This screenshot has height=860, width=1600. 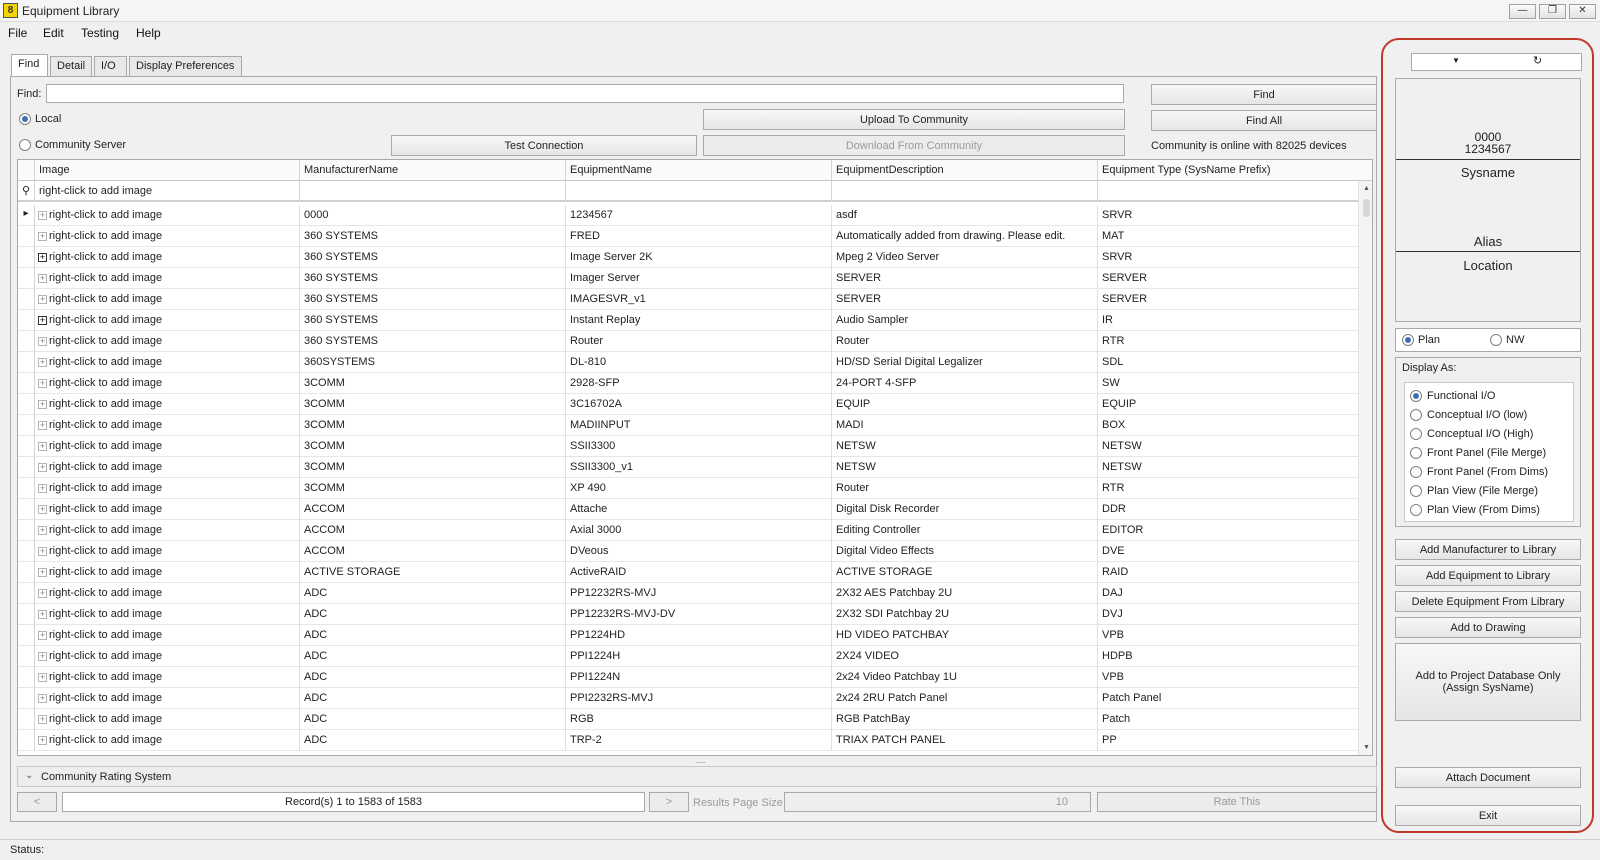 What do you see at coordinates (965, 488) in the screenshot?
I see `cell-description: Router` at bounding box center [965, 488].